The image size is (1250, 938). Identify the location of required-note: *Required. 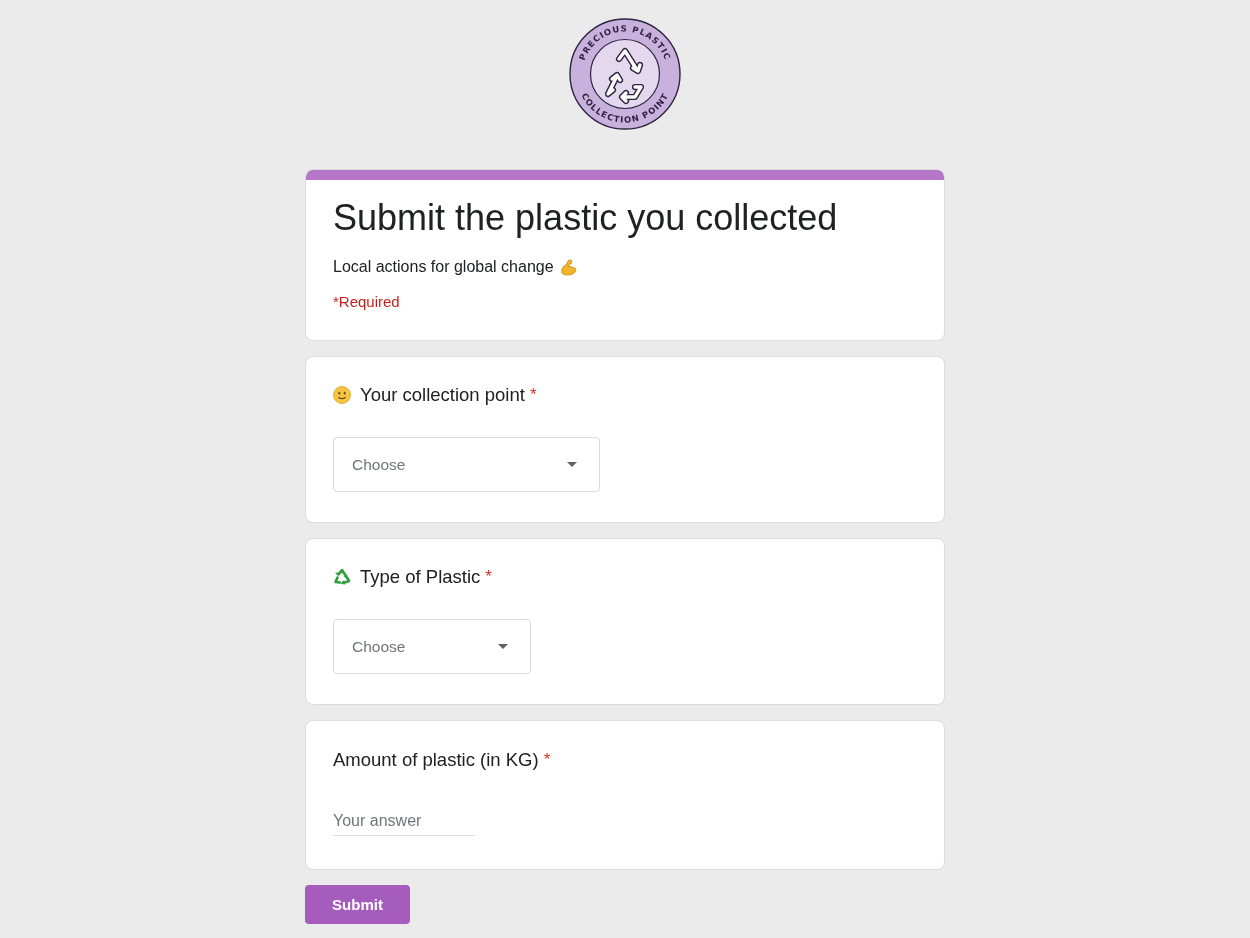
(367, 302).